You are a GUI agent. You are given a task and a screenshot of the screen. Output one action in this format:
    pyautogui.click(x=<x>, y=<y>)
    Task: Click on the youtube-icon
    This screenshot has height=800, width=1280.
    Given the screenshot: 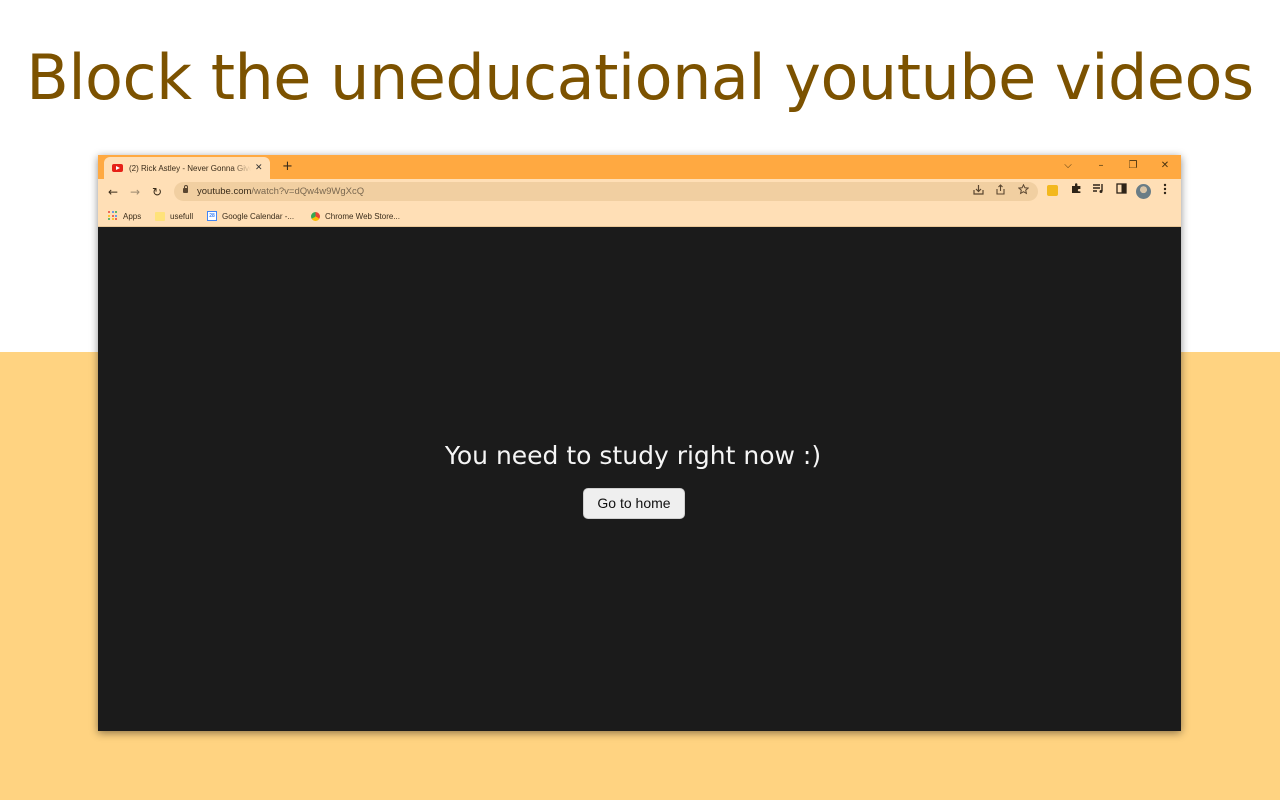 What is the action you would take?
    pyautogui.click(x=117, y=168)
    